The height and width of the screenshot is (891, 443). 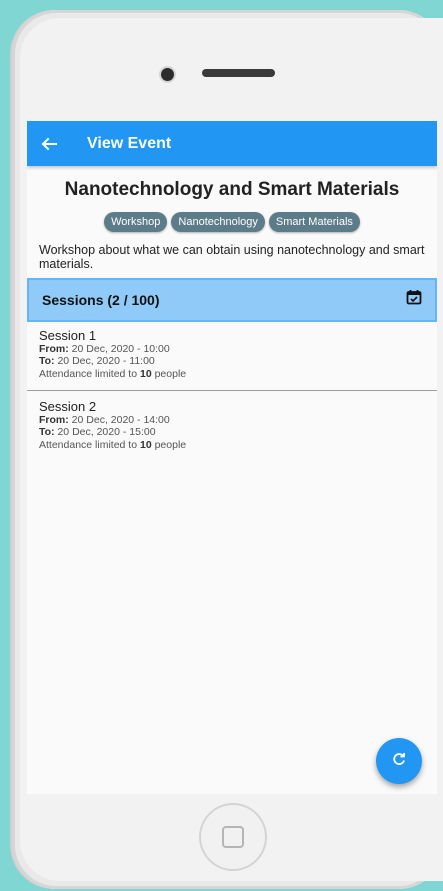 What do you see at coordinates (232, 143) in the screenshot?
I see `app-bar: View Event` at bounding box center [232, 143].